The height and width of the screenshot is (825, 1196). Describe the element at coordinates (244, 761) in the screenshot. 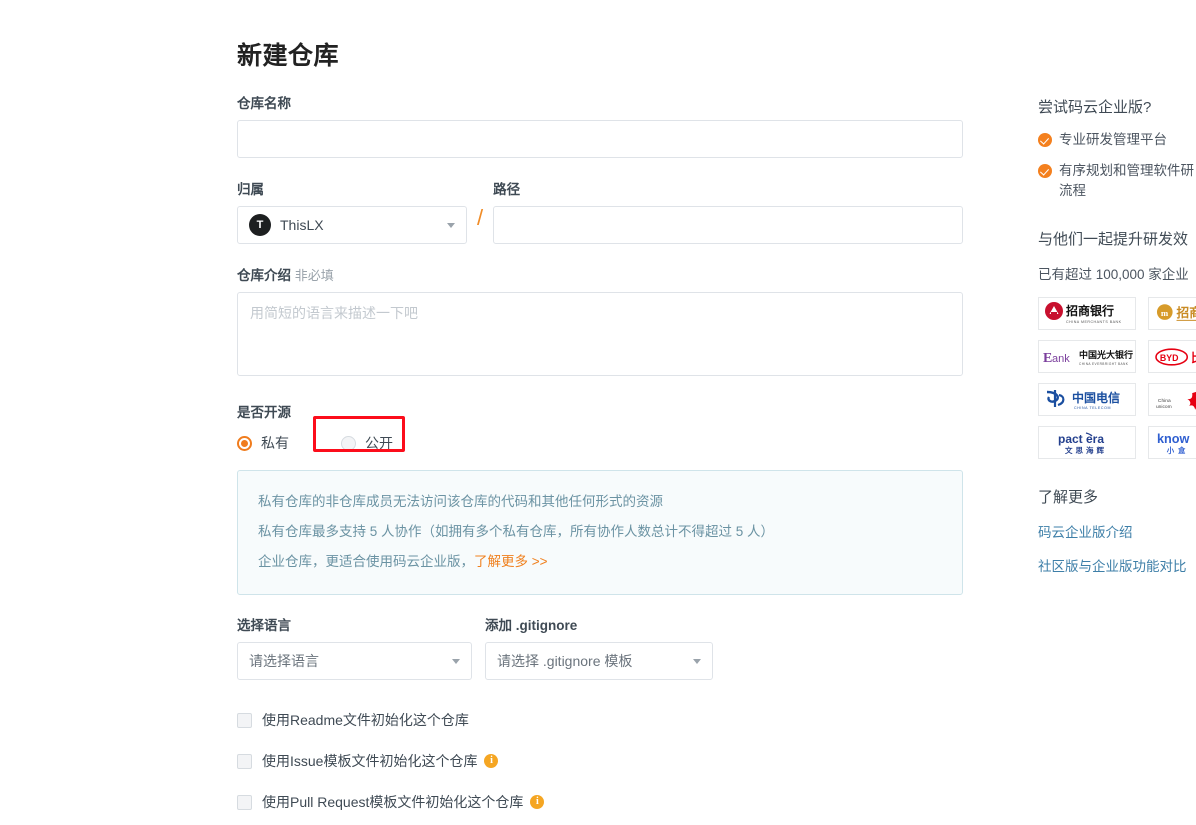

I see `checkbox-issue-template` at that location.